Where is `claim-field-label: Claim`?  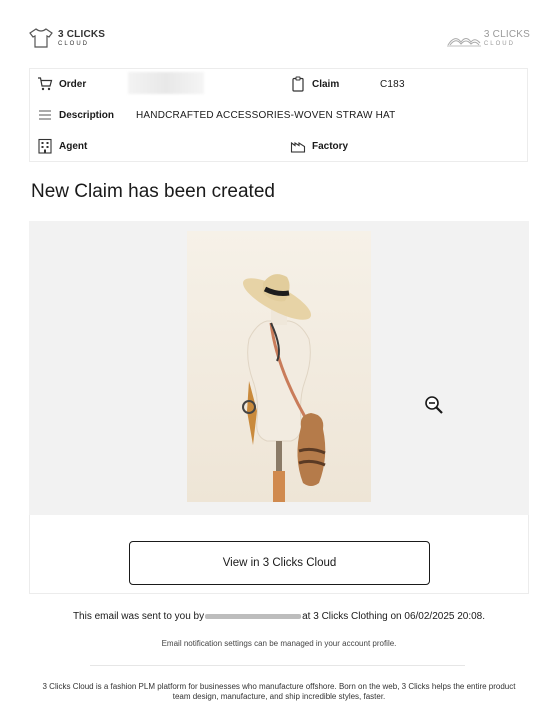 claim-field-label: Claim is located at coordinates (314, 84).